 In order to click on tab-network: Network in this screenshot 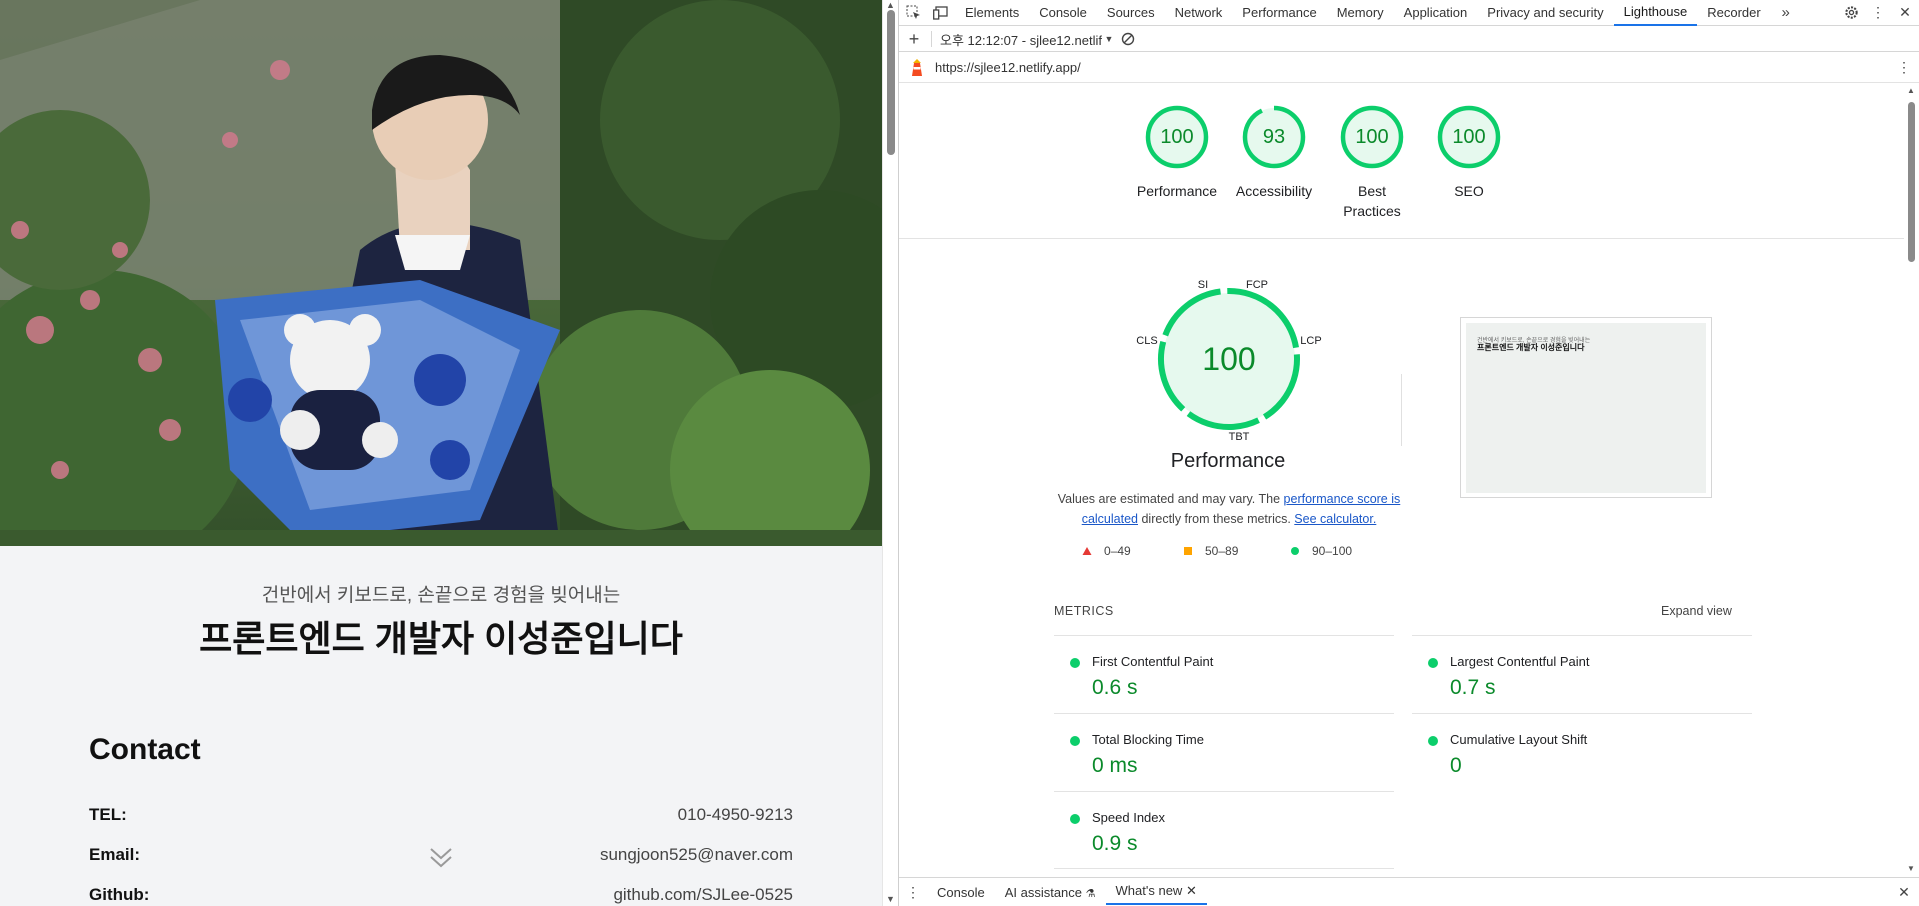, I will do `click(1199, 13)`.